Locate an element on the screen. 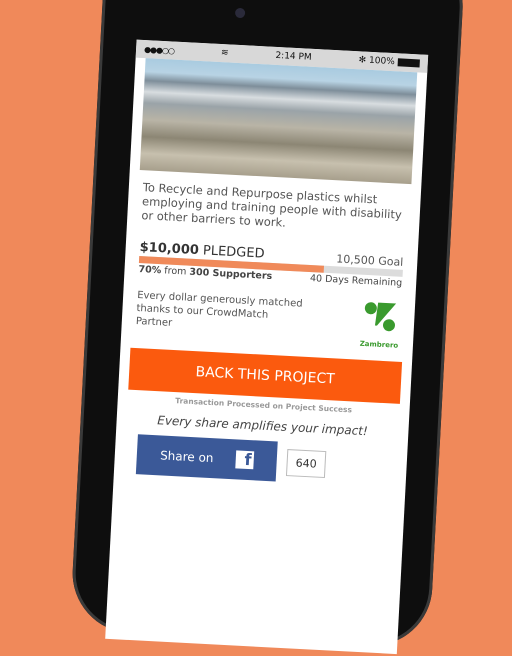 The width and height of the screenshot is (512, 656). signal-icon: ●●●○○ is located at coordinates (159, 50).